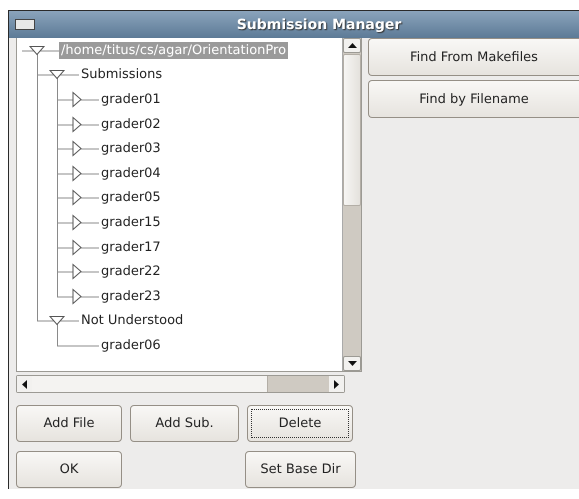  Describe the element at coordinates (300, 469) in the screenshot. I see `set-base-dir-button: Set Base Dir` at that location.